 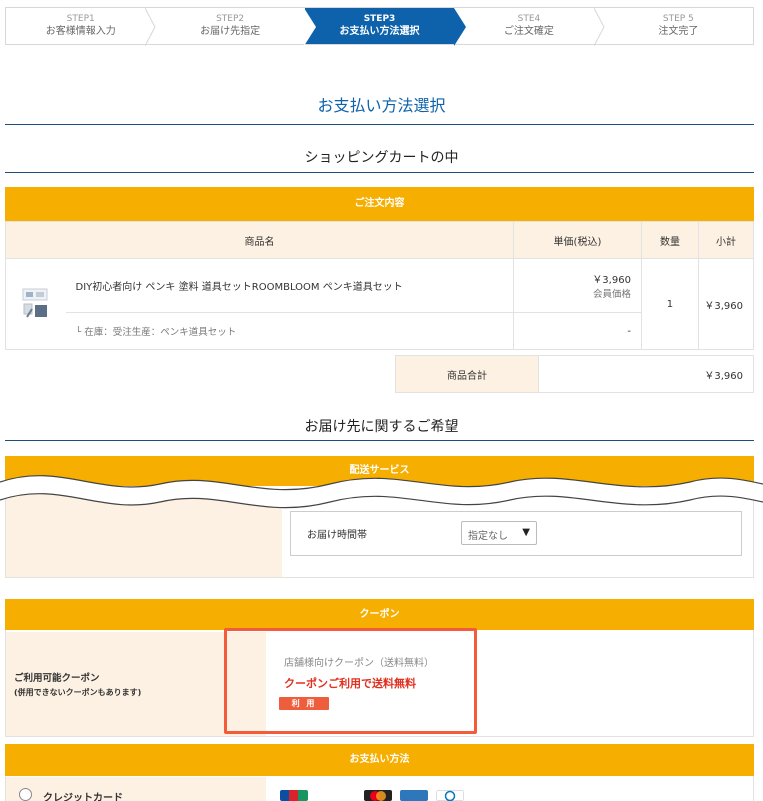 I want to click on step-3-number: STEP3, so click(x=379, y=19).